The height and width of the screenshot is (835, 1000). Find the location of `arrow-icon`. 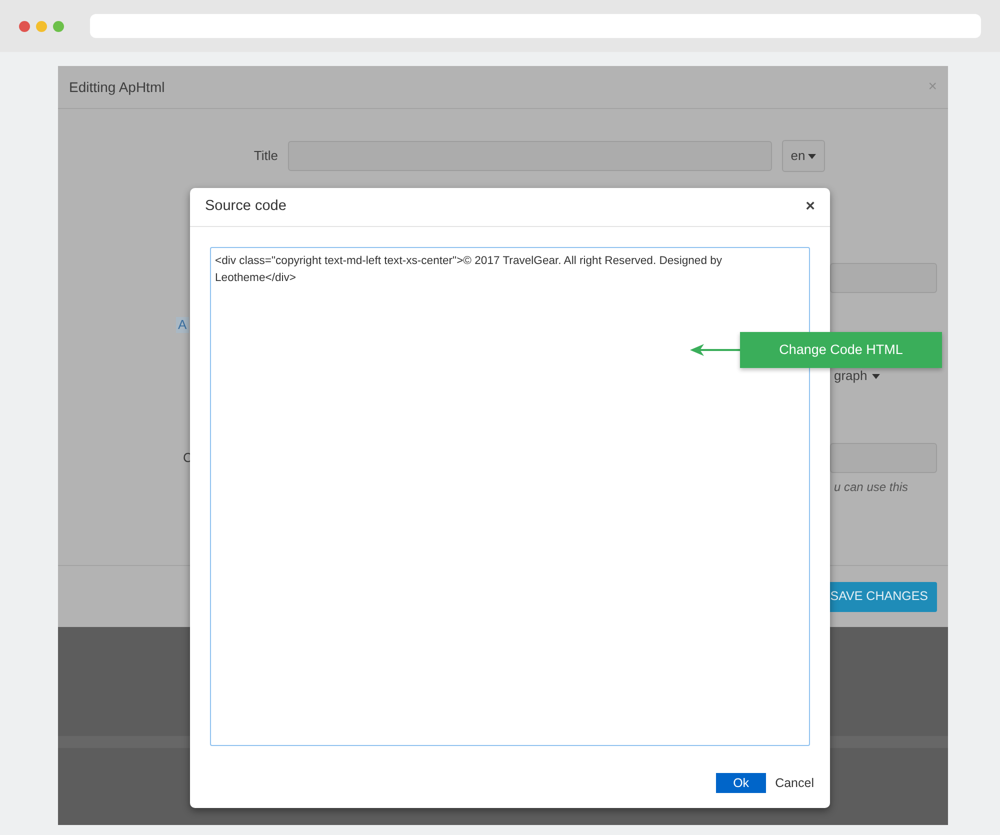

arrow-icon is located at coordinates (715, 350).